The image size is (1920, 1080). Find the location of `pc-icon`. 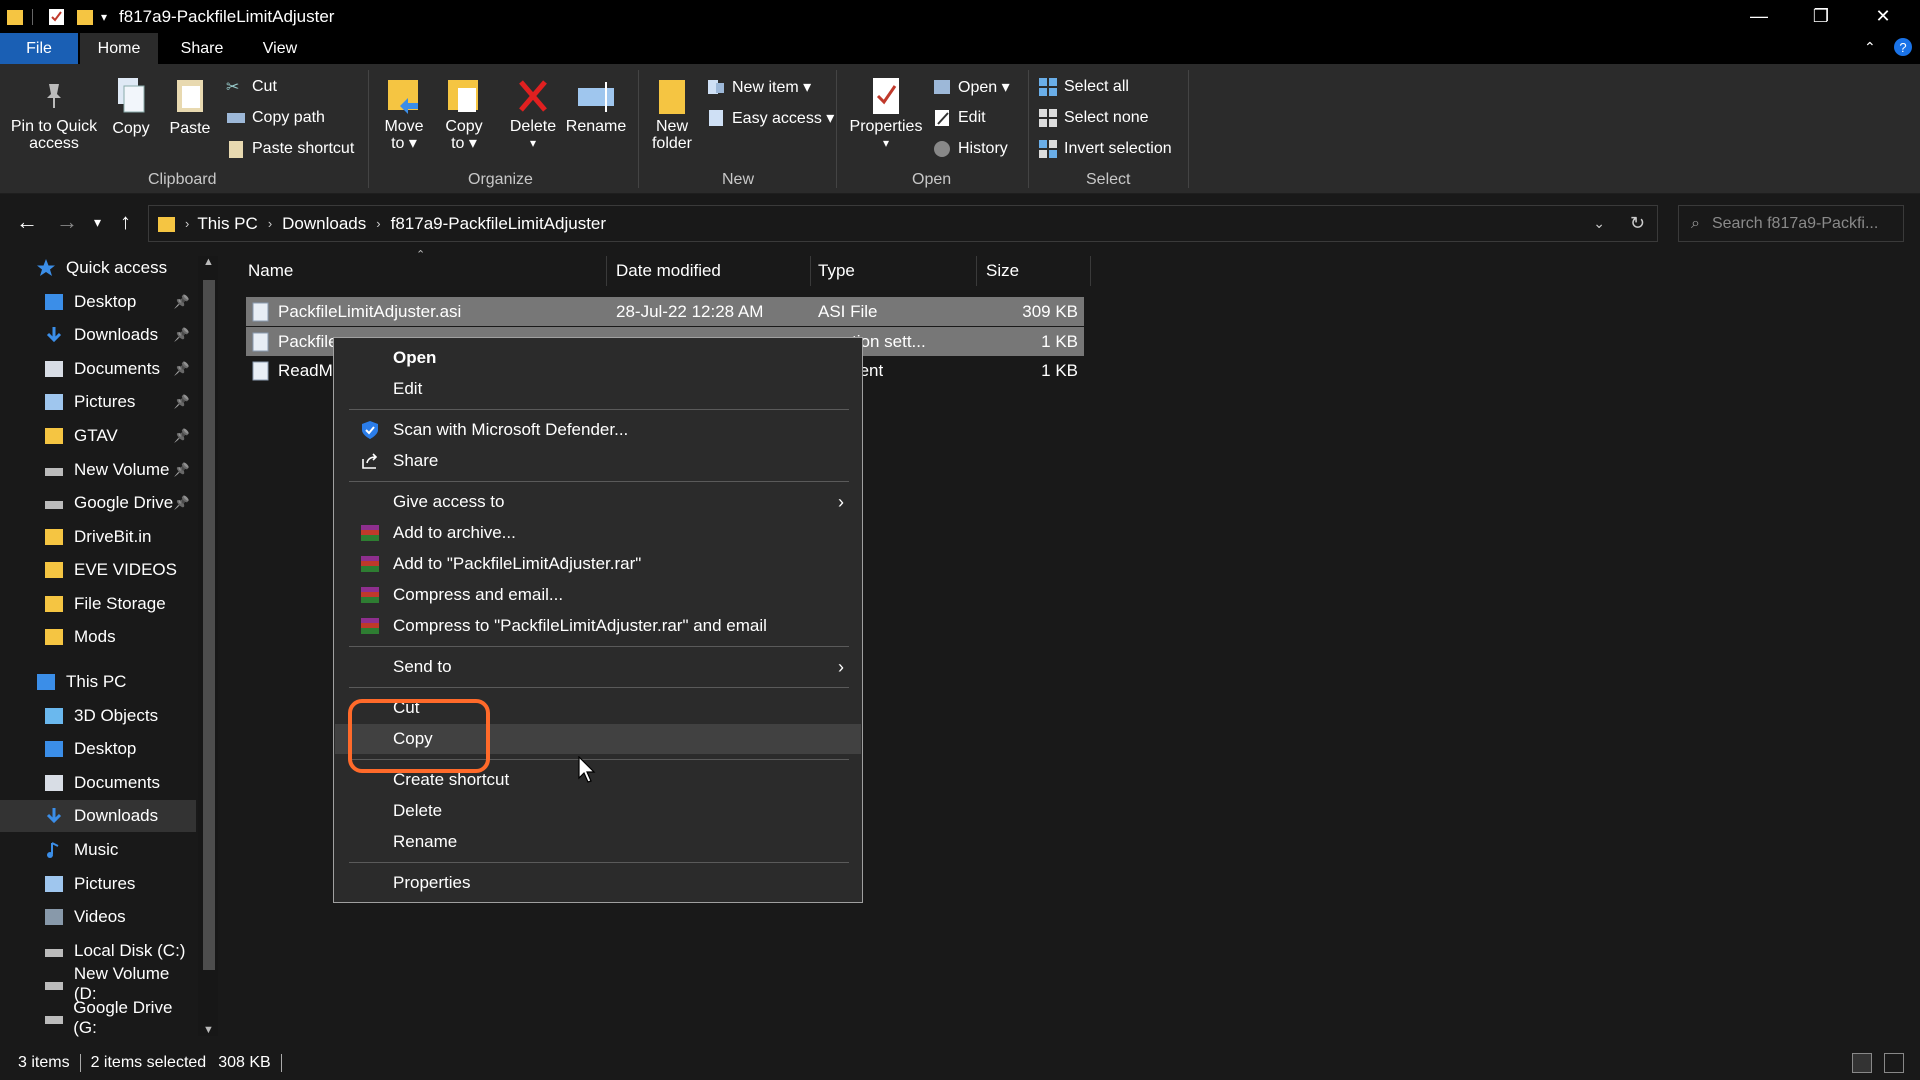

pc-icon is located at coordinates (47, 682).